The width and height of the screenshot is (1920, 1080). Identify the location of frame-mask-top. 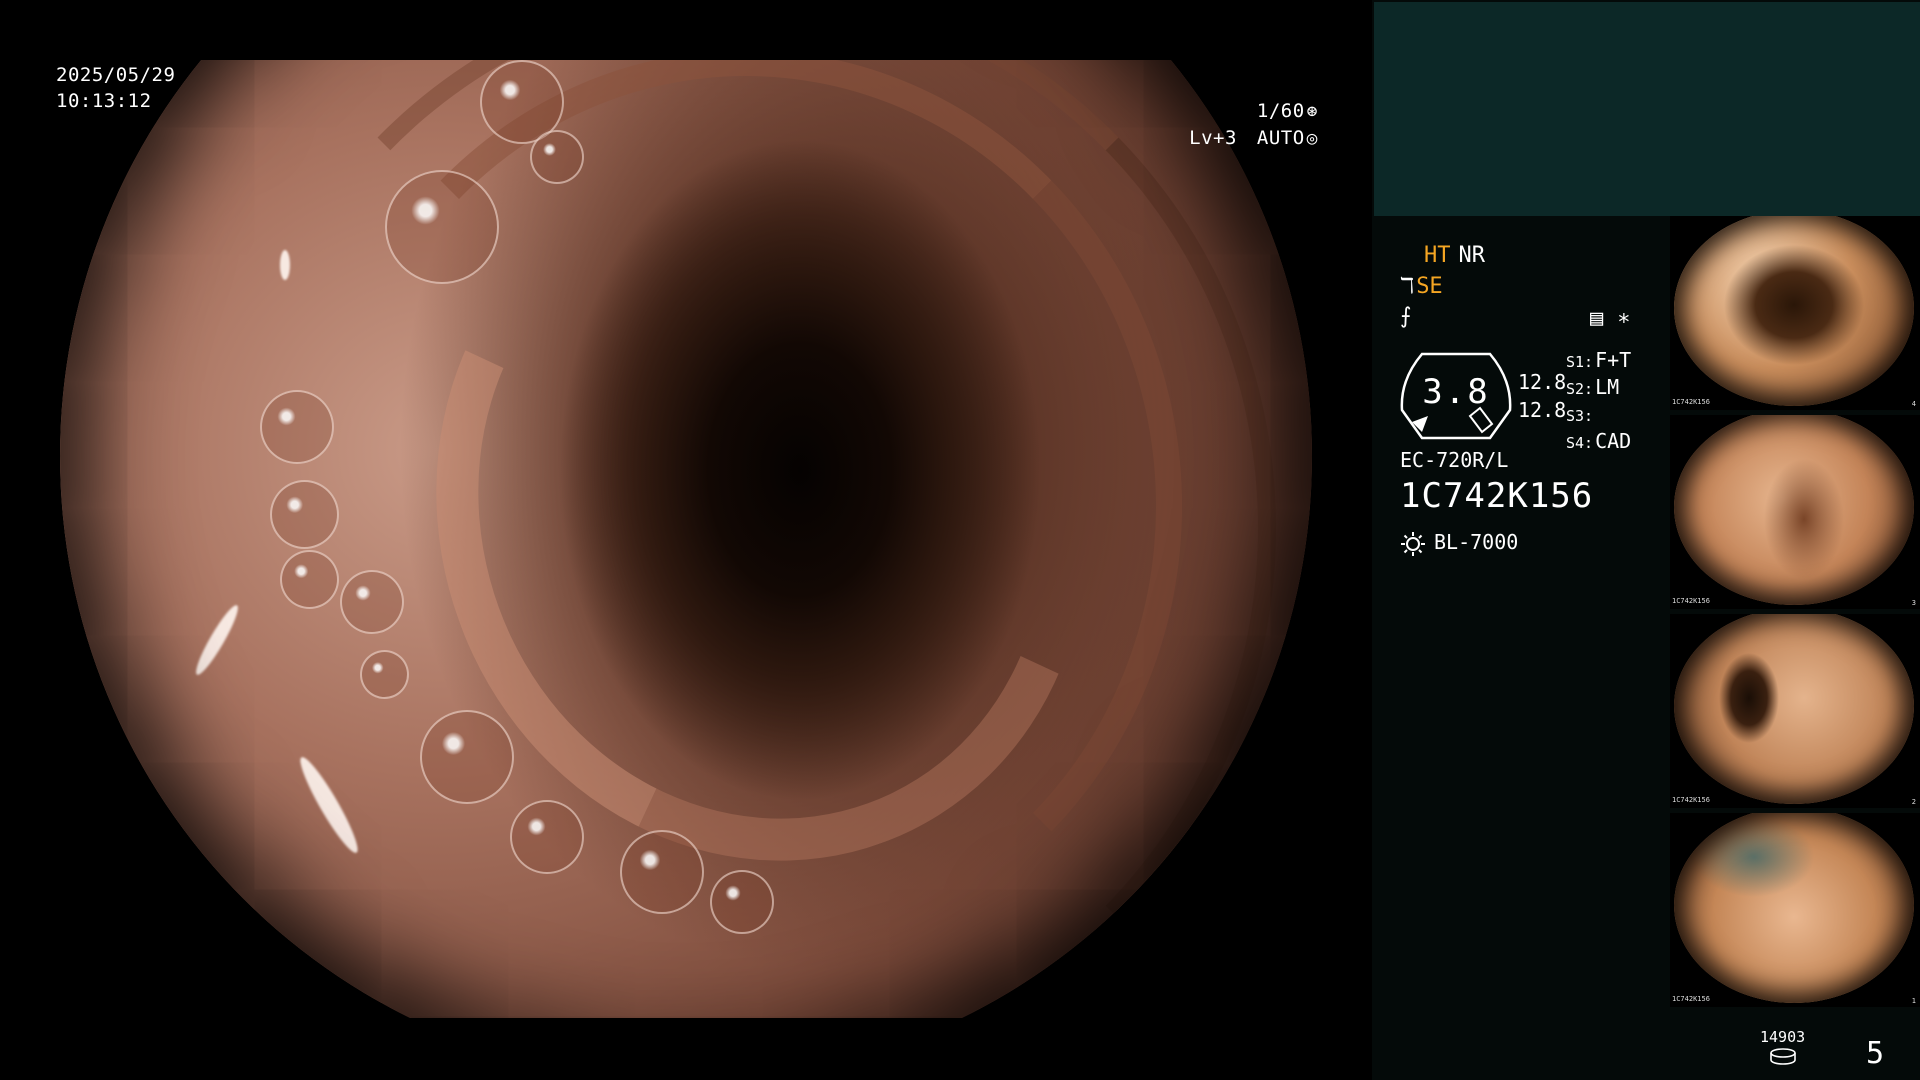
(686, 30).